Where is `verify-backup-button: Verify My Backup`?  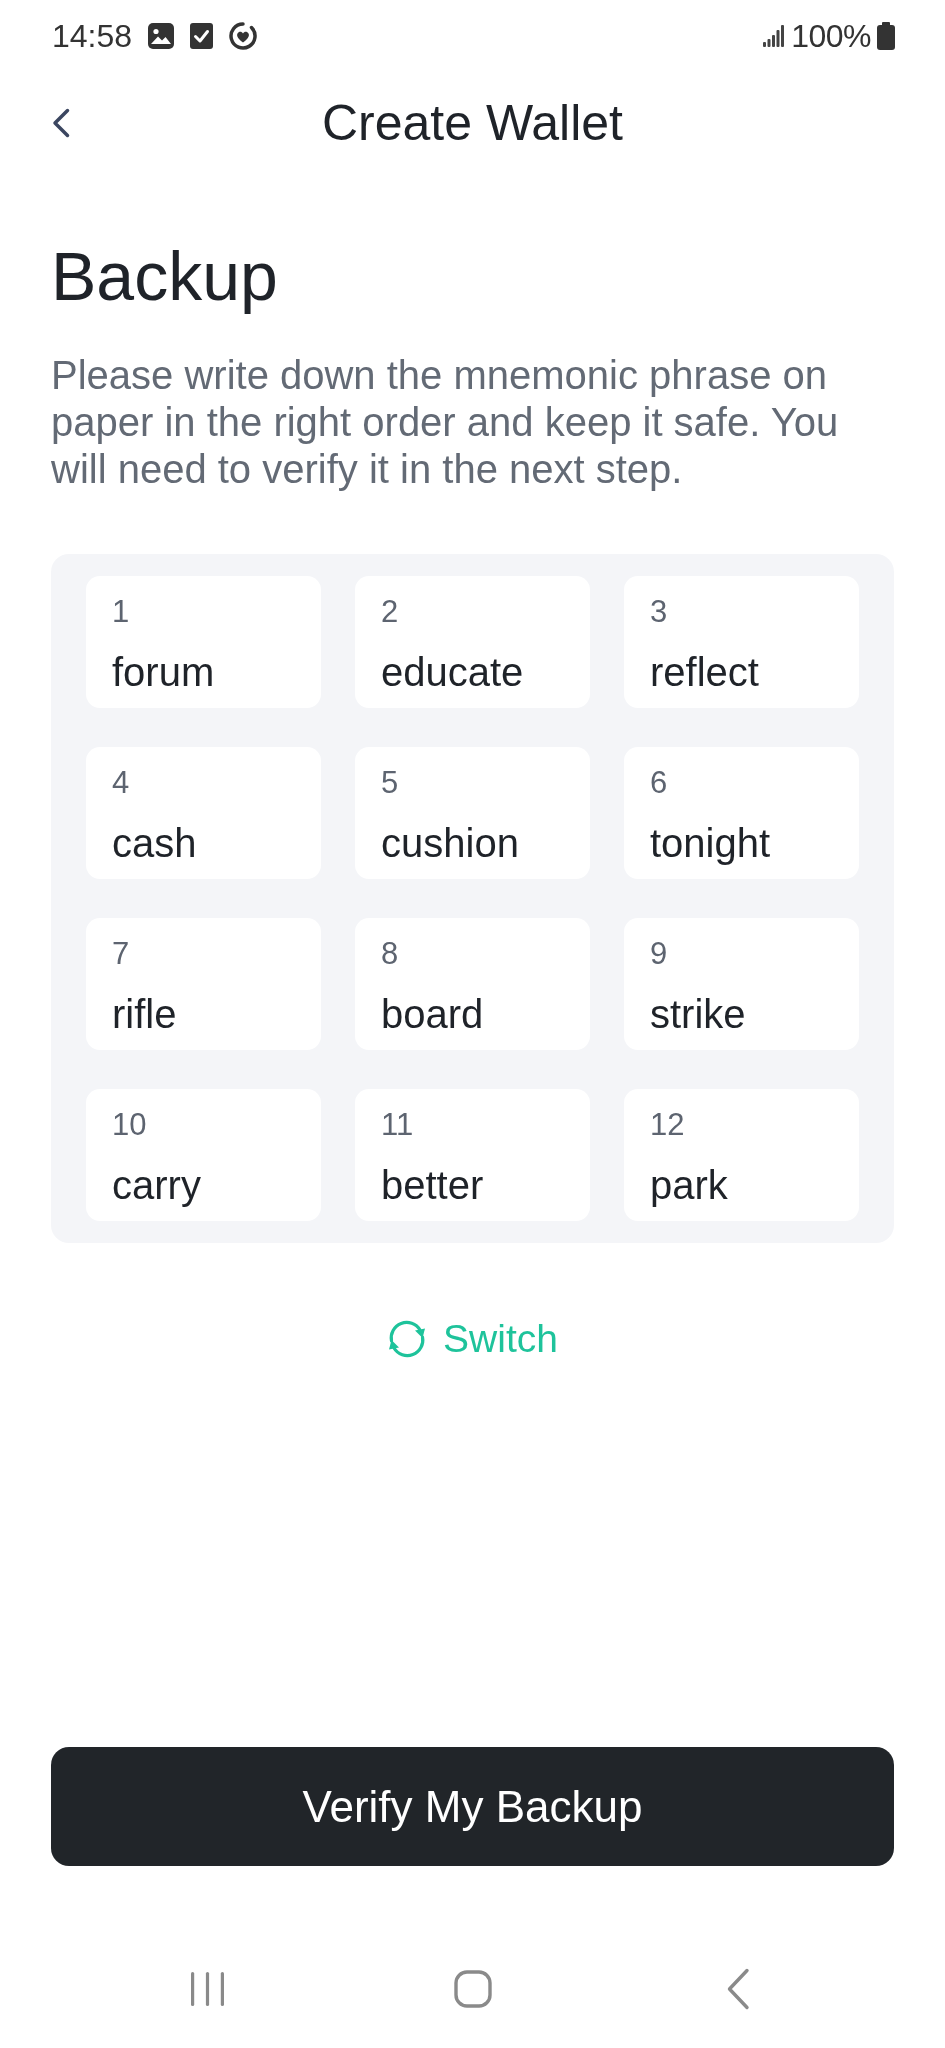 verify-backup-button: Verify My Backup is located at coordinates (472, 1806).